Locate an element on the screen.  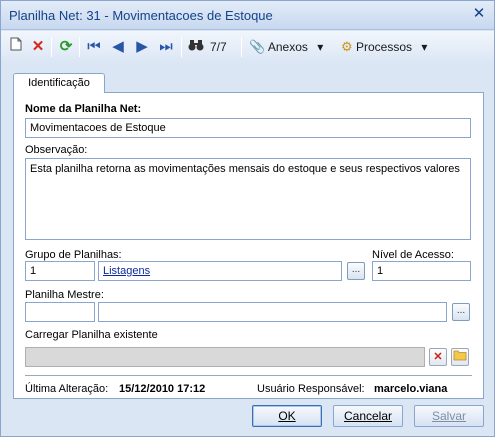
ok-button: OK is located at coordinates (287, 416).